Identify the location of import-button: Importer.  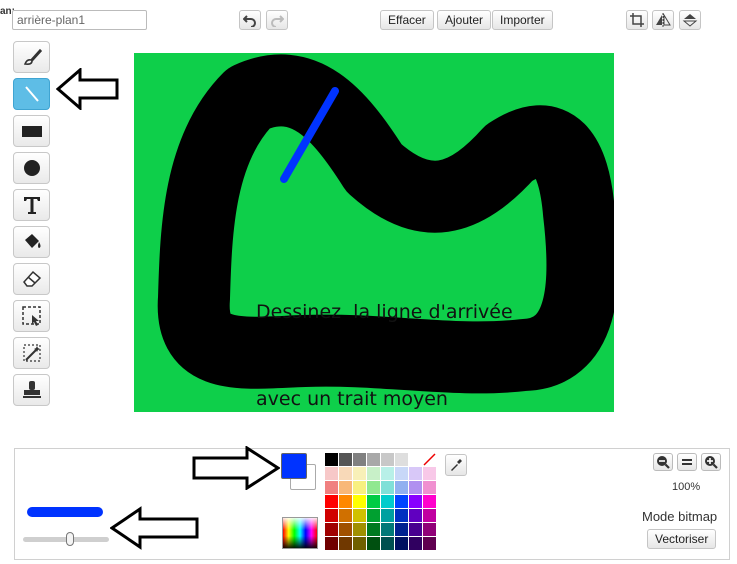
(522, 20).